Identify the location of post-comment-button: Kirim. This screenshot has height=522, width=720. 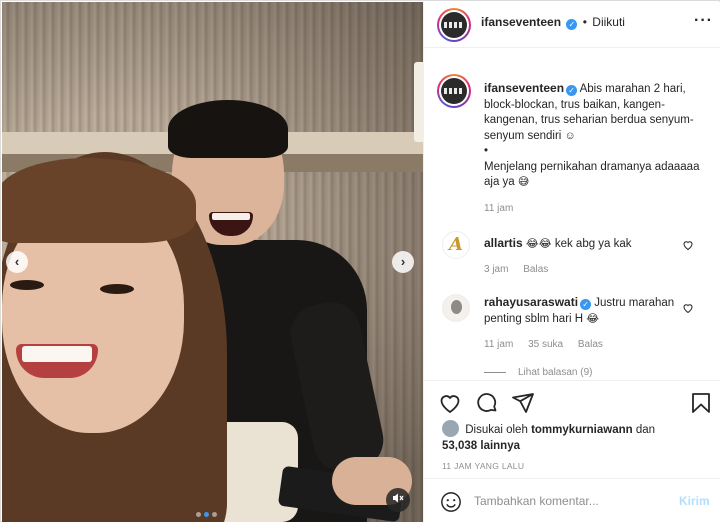
(694, 501).